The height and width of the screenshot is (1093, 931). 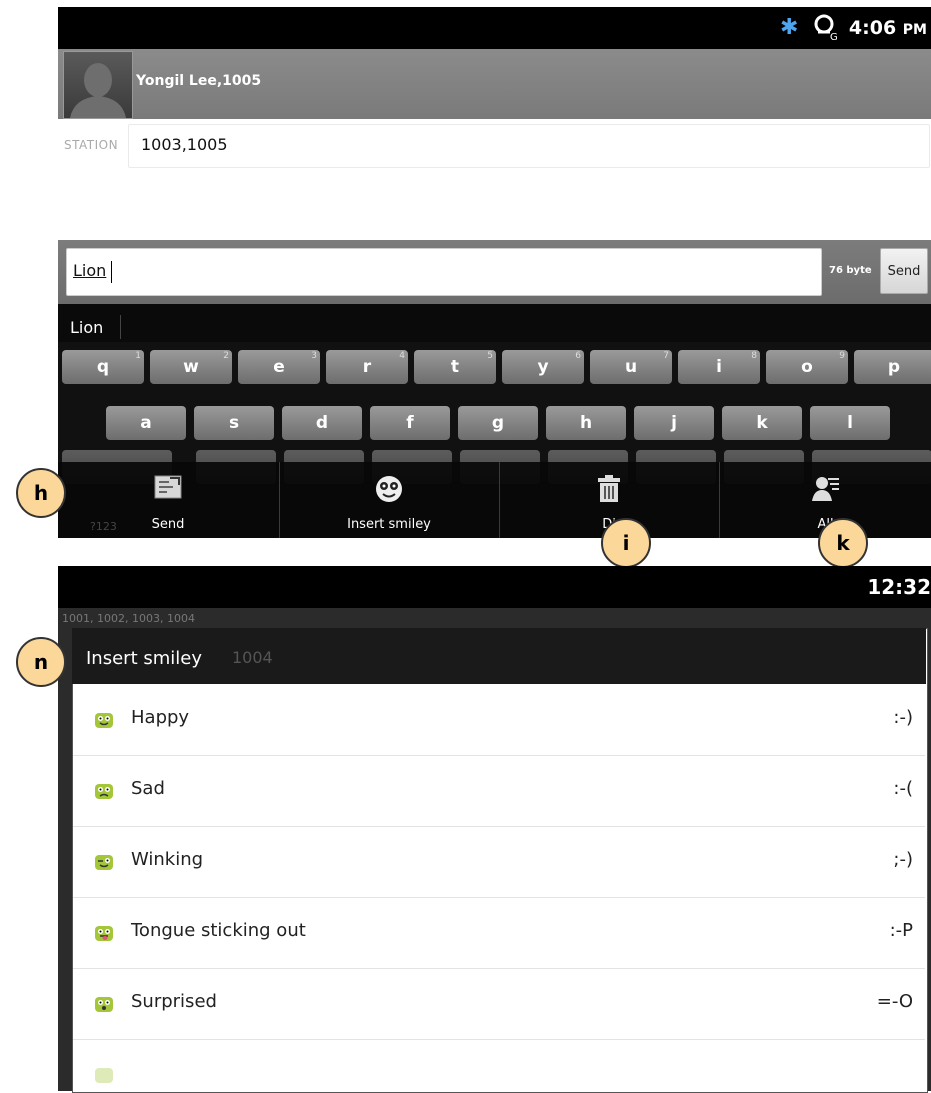 What do you see at coordinates (444, 272) in the screenshot?
I see `message-input` at bounding box center [444, 272].